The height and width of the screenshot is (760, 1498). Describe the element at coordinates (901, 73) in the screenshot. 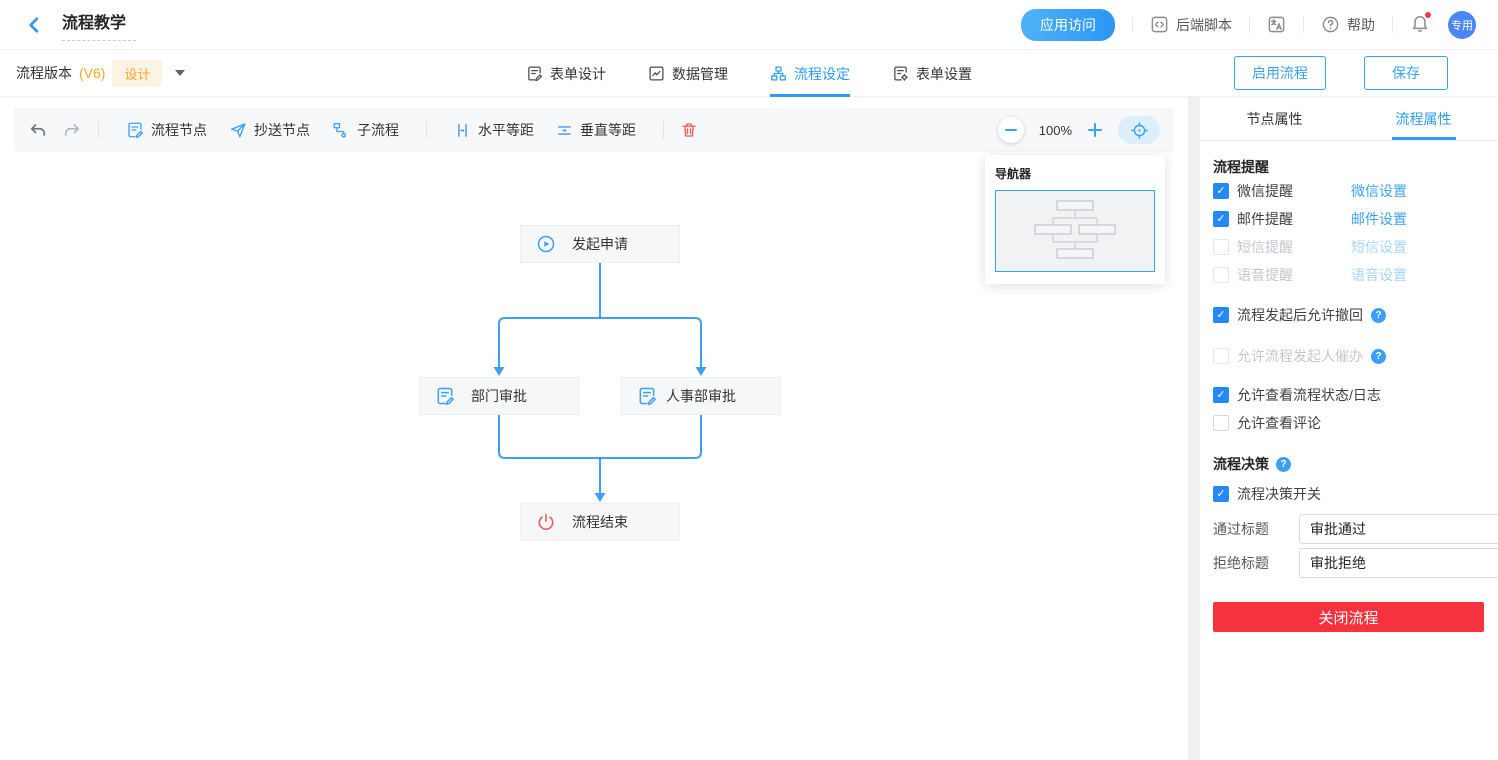

I see `doc-gear-icon` at that location.